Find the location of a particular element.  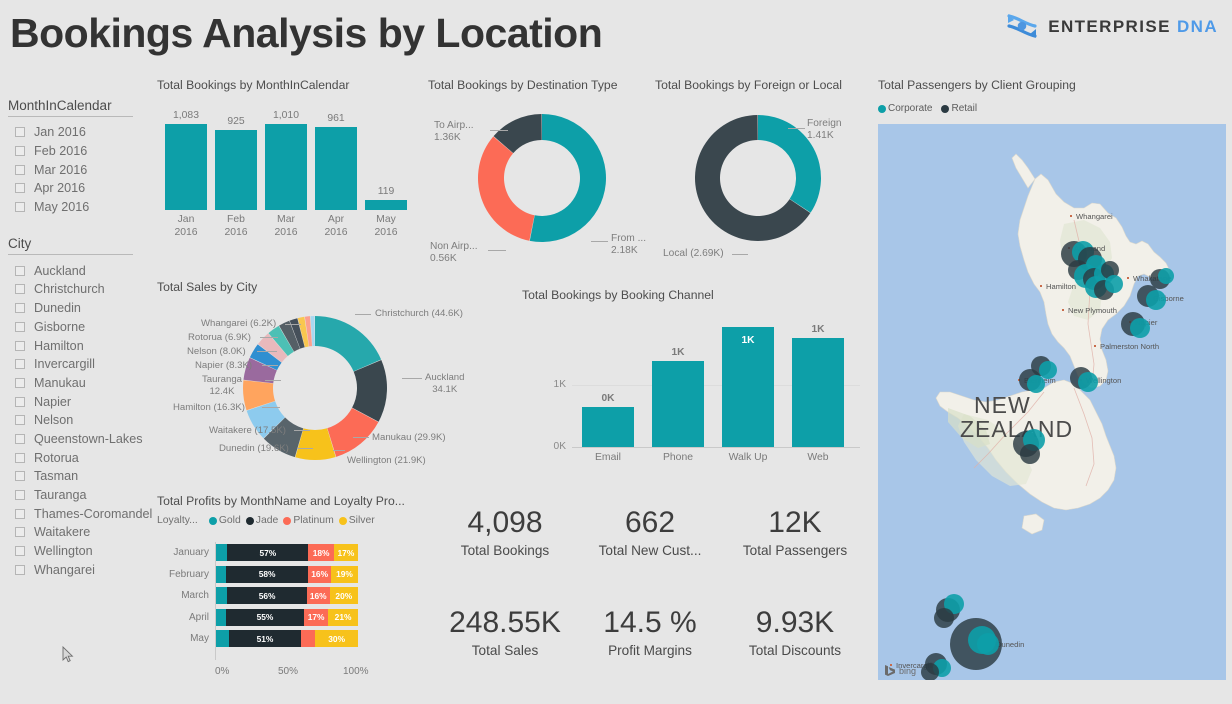

bar-column: 961 is located at coordinates (336, 160).